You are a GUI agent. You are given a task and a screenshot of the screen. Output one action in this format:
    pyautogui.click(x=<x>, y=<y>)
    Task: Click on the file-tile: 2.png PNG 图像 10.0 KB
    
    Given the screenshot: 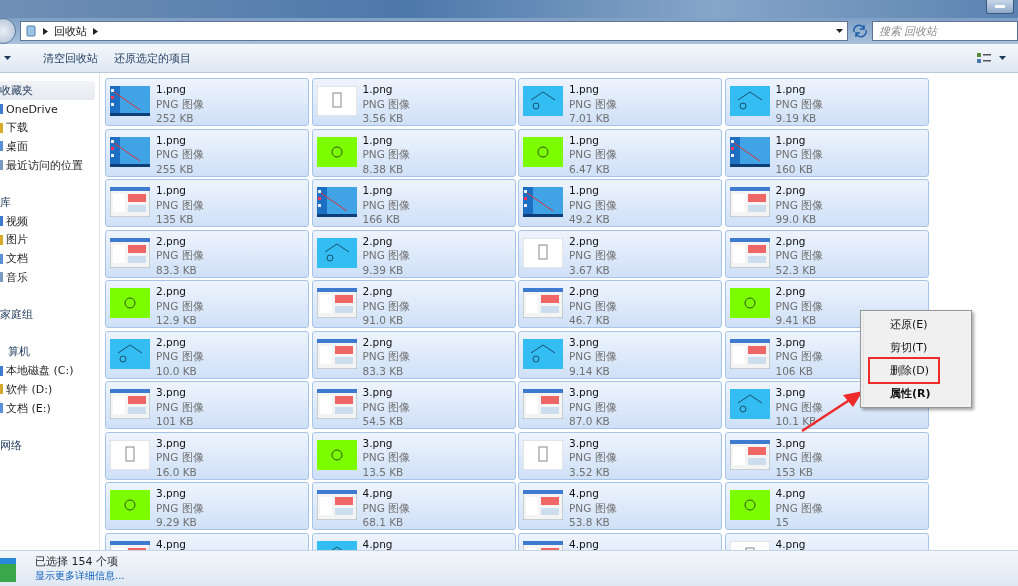 What is the action you would take?
    pyautogui.click(x=207, y=354)
    